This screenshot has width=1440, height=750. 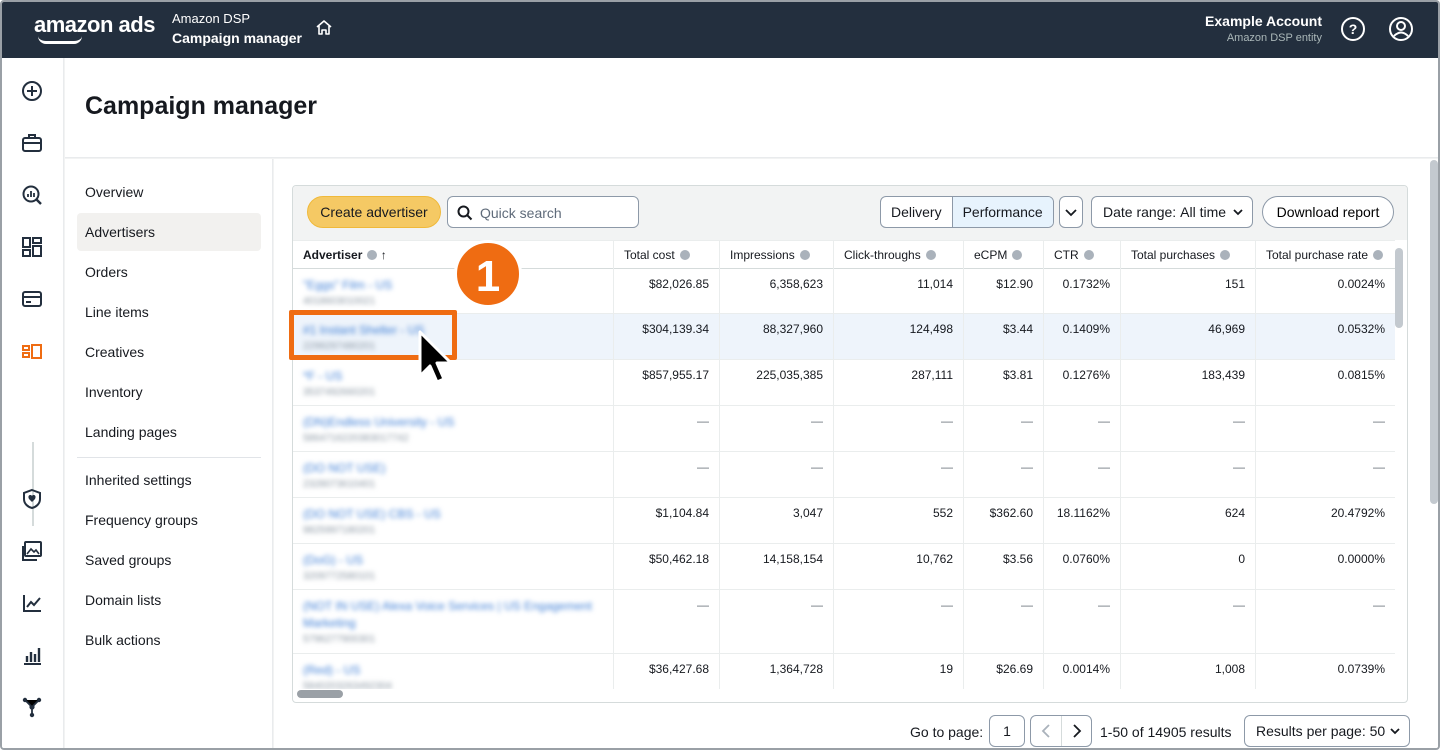 What do you see at coordinates (169, 192) in the screenshot?
I see `nav-overview: Overview` at bounding box center [169, 192].